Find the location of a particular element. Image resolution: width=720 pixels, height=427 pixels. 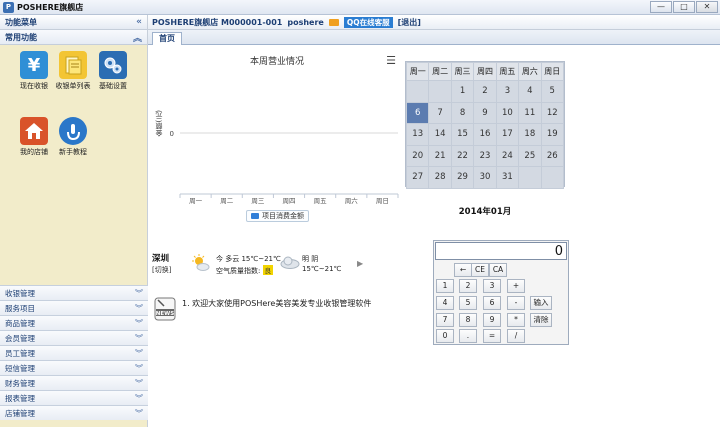

logout-link: [退出] is located at coordinates (409, 22).